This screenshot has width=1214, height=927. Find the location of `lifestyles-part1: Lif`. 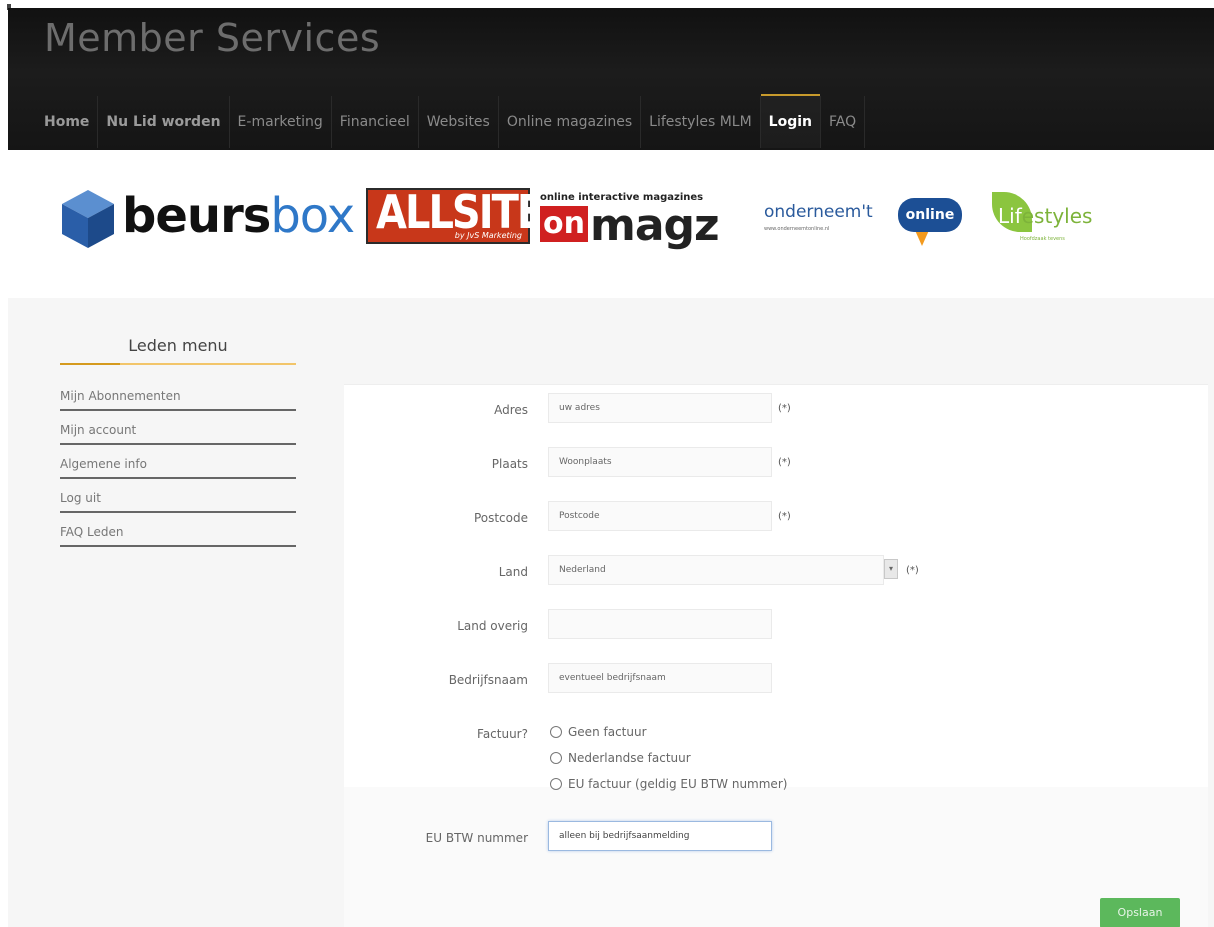

lifestyles-part1: Lif is located at coordinates (1010, 216).